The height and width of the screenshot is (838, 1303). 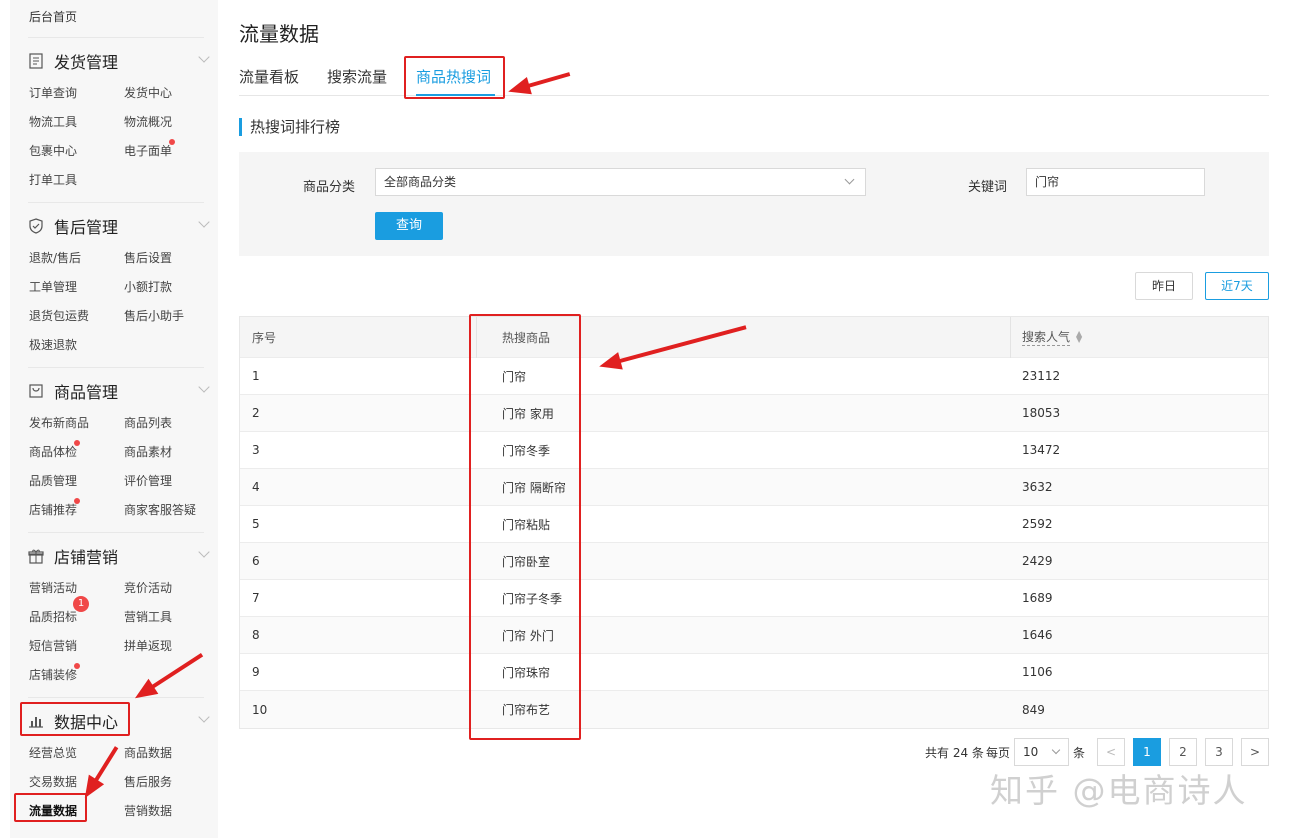 I want to click on popularity-cell: 1689, so click(x=1037, y=598).